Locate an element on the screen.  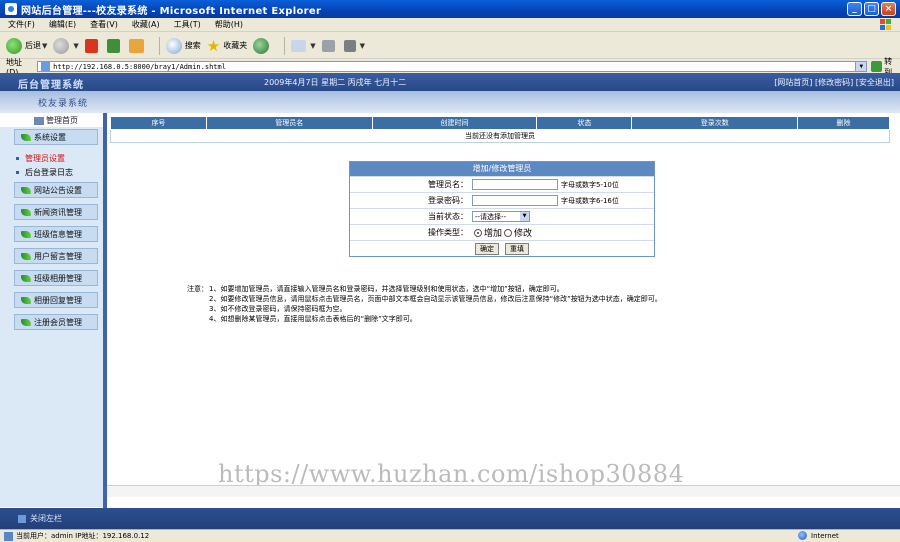
sidebar-item-admin-settings: 管理员设置 is located at coordinates (40, 158).